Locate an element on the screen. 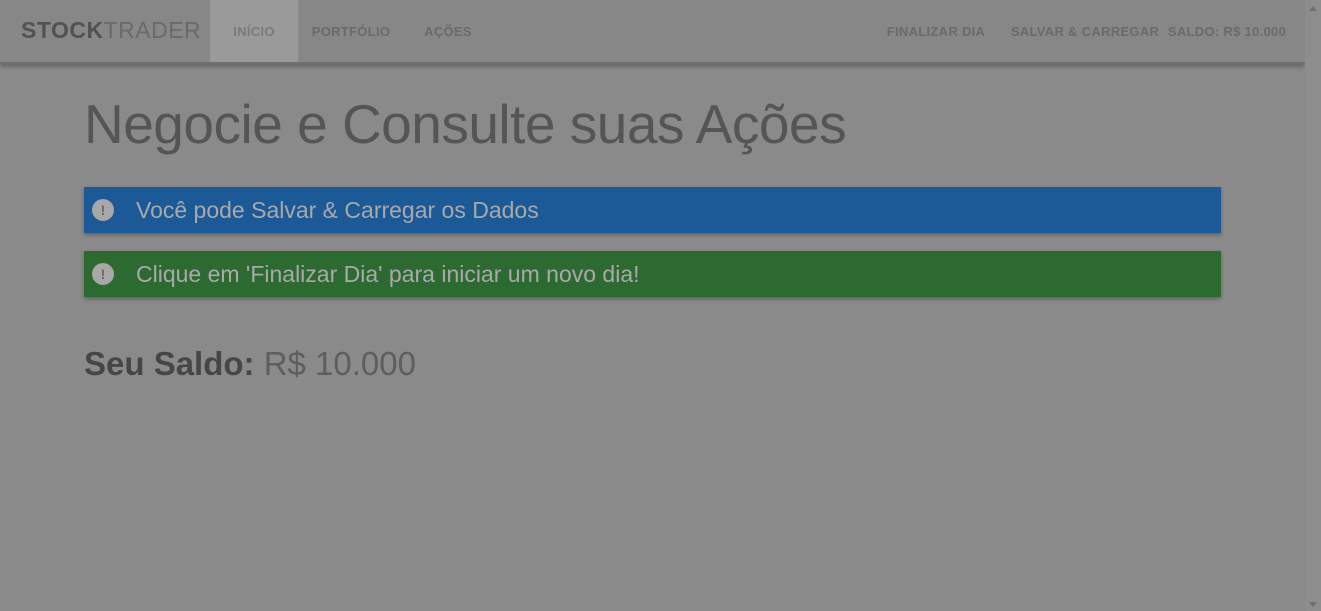  brand-name-light: TRADER is located at coordinates (152, 30).